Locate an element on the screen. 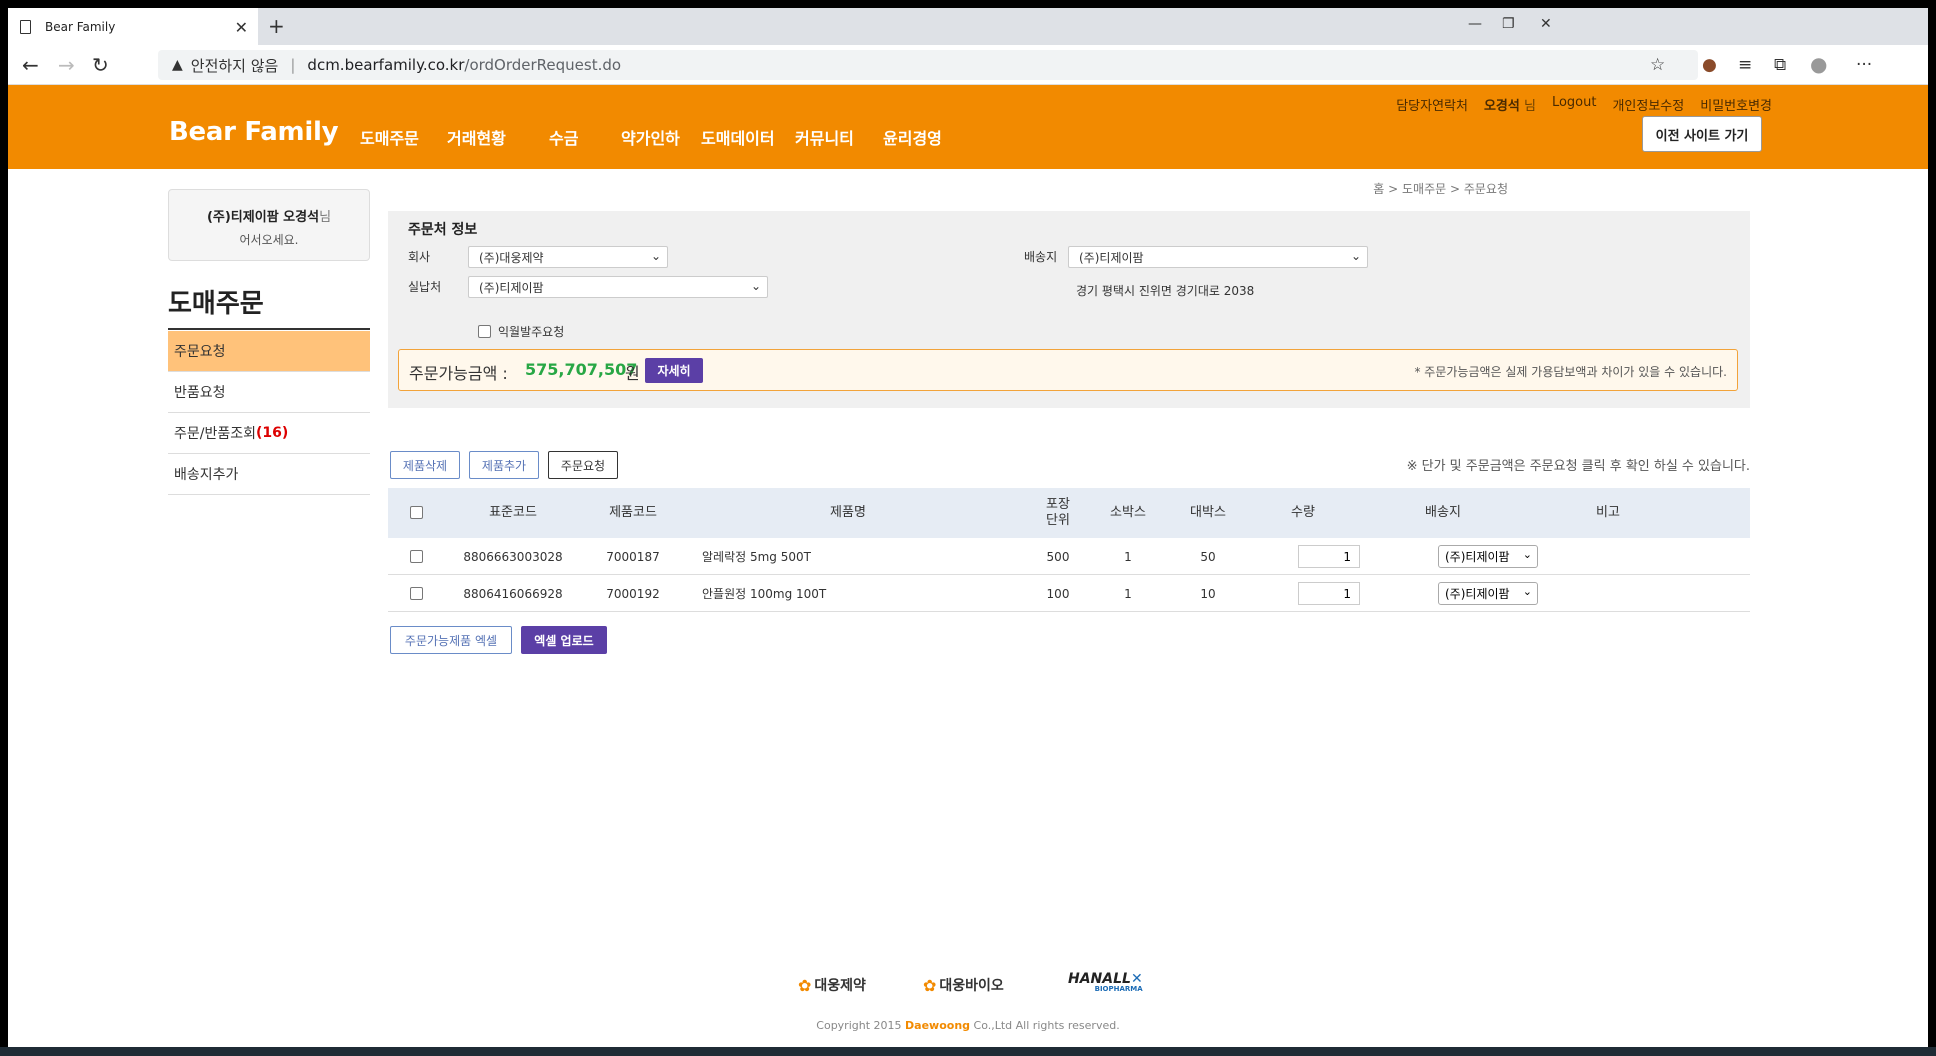 This screenshot has width=1936, height=1056. delivery-select: (주)티제이팜 ⌄ is located at coordinates (1218, 257).